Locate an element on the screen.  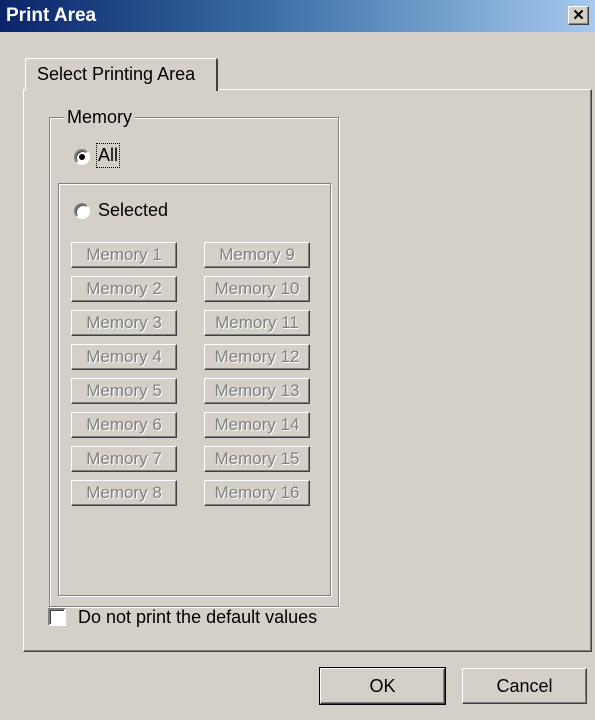
memory-button-10: Memory 10 is located at coordinates (257, 289).